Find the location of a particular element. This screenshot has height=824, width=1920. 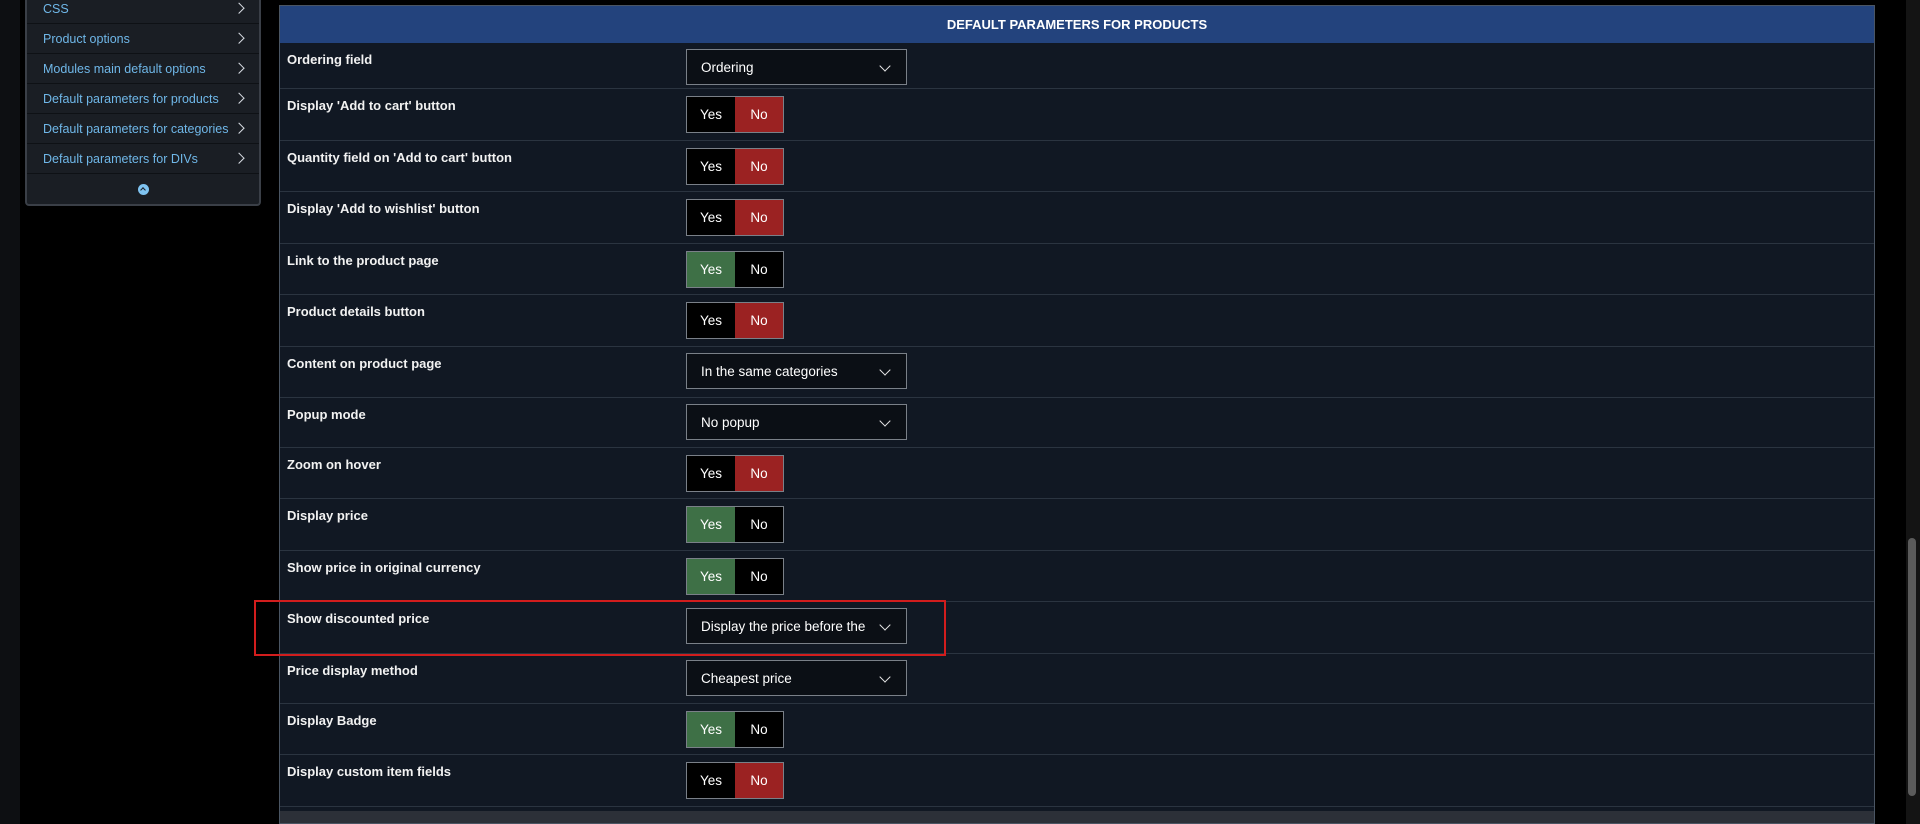

setting-label: Content on product page is located at coordinates (364, 363).